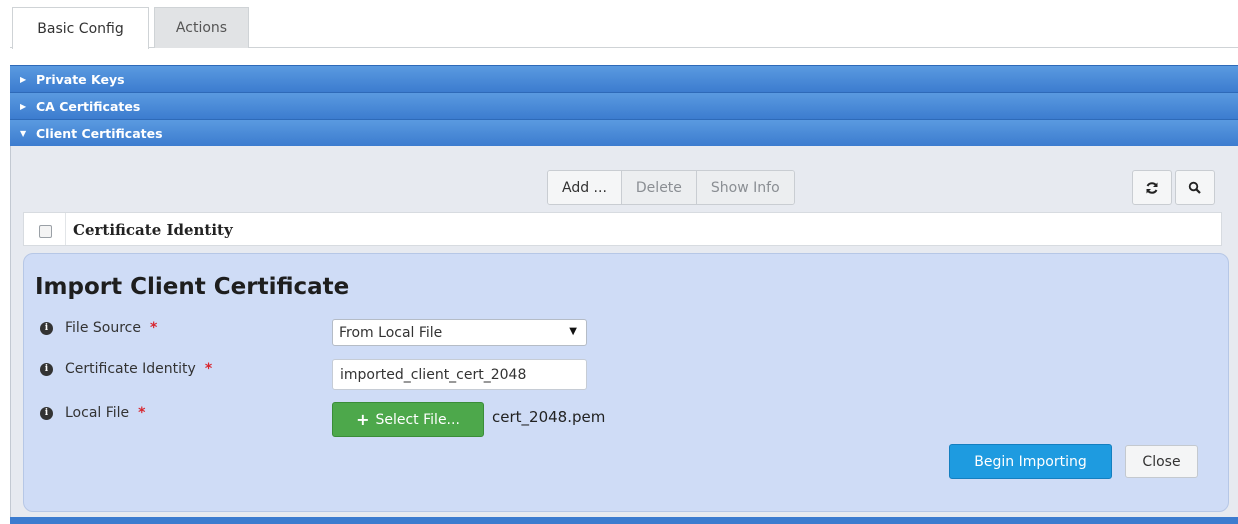  Describe the element at coordinates (80, 79) in the screenshot. I see `accordion-private-keys-label: Private Keys` at that location.